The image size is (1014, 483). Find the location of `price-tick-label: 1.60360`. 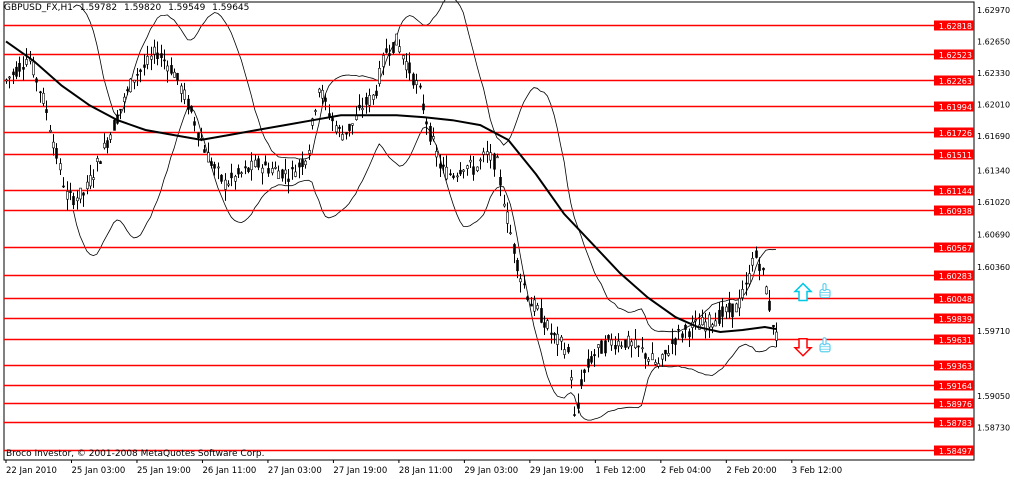

price-tick-label: 1.60360 is located at coordinates (993, 267).